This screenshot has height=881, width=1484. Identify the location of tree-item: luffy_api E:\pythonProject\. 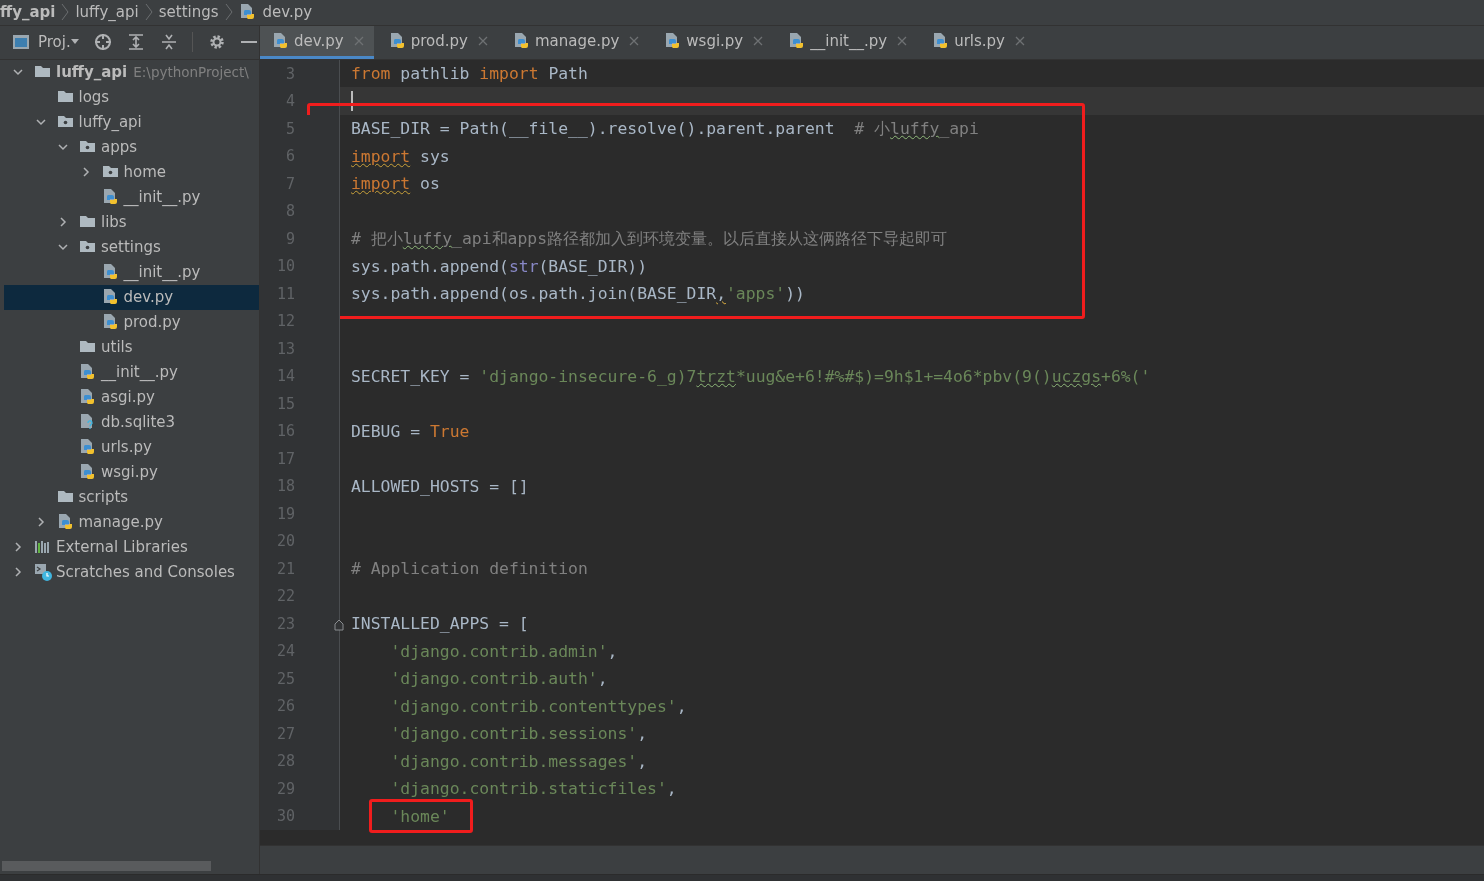
(131, 72).